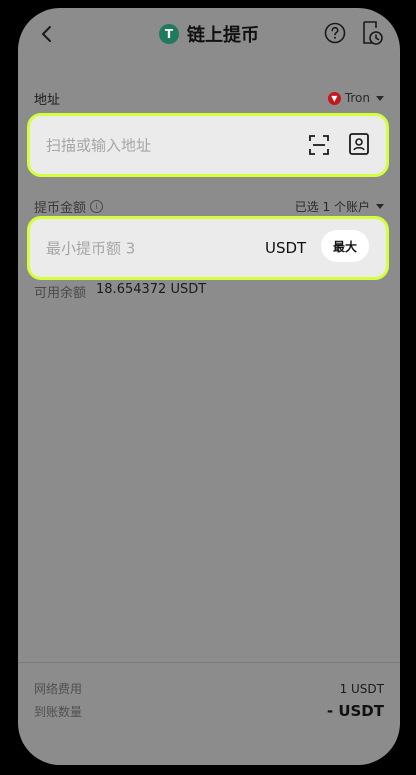 Image resolution: width=416 pixels, height=775 pixels. I want to click on account-selector-label: 已选 1 个账户, so click(332, 206).